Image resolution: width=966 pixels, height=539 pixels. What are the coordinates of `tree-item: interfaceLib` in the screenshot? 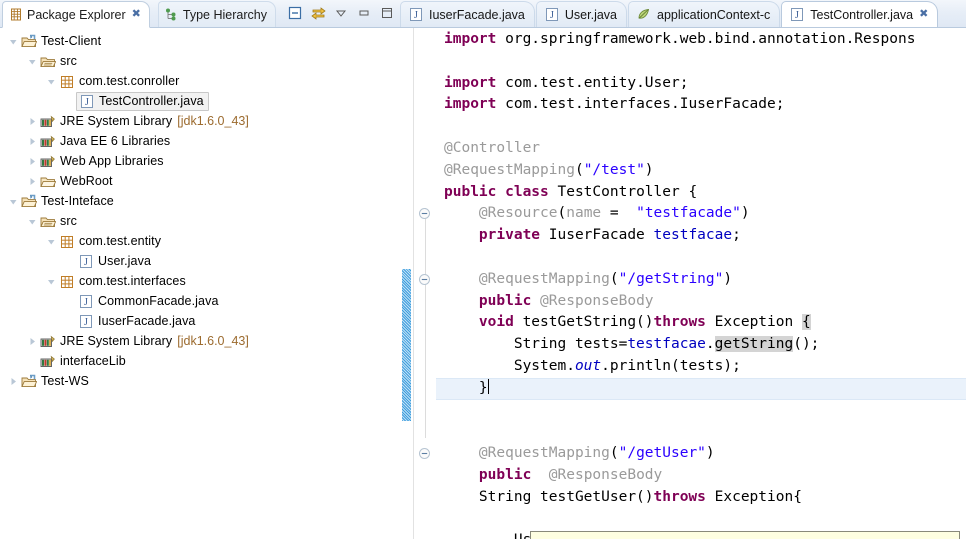 It's located at (200, 361).